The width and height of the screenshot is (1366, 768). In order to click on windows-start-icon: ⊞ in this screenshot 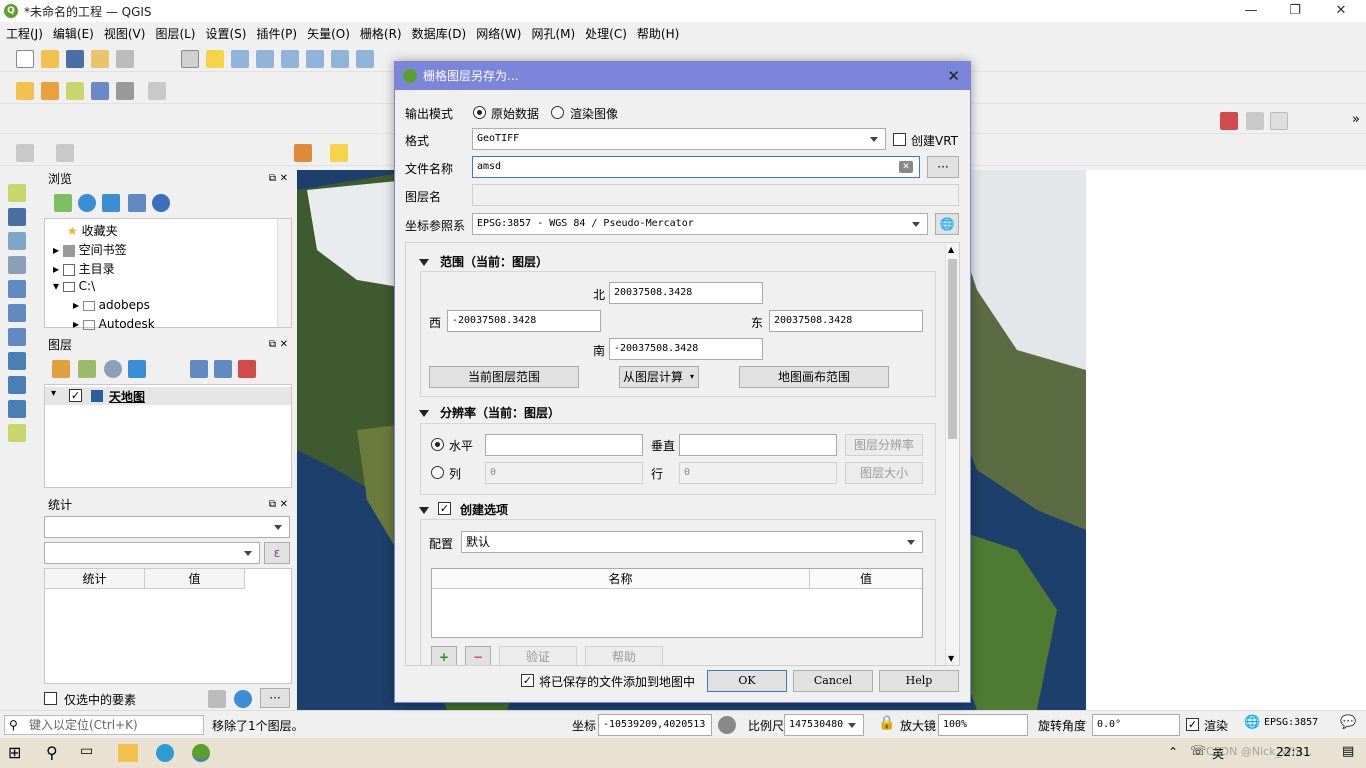, I will do `click(14, 752)`.